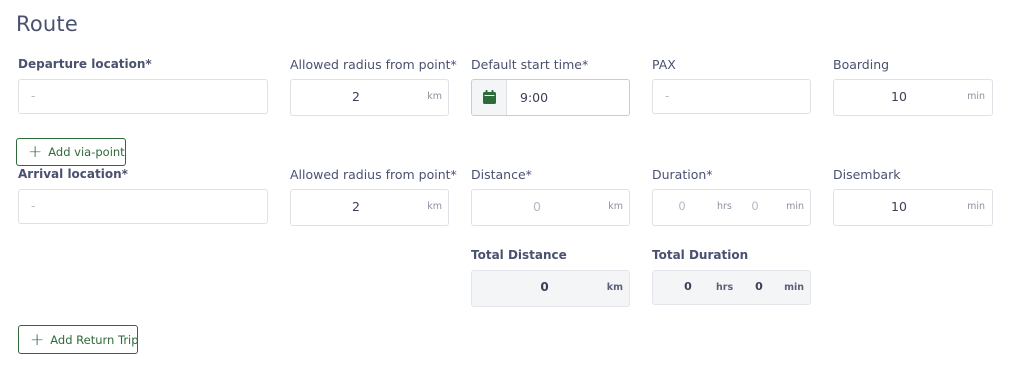 The height and width of the screenshot is (373, 1011). Describe the element at coordinates (976, 96) in the screenshot. I see `boarding-unit: min` at that location.